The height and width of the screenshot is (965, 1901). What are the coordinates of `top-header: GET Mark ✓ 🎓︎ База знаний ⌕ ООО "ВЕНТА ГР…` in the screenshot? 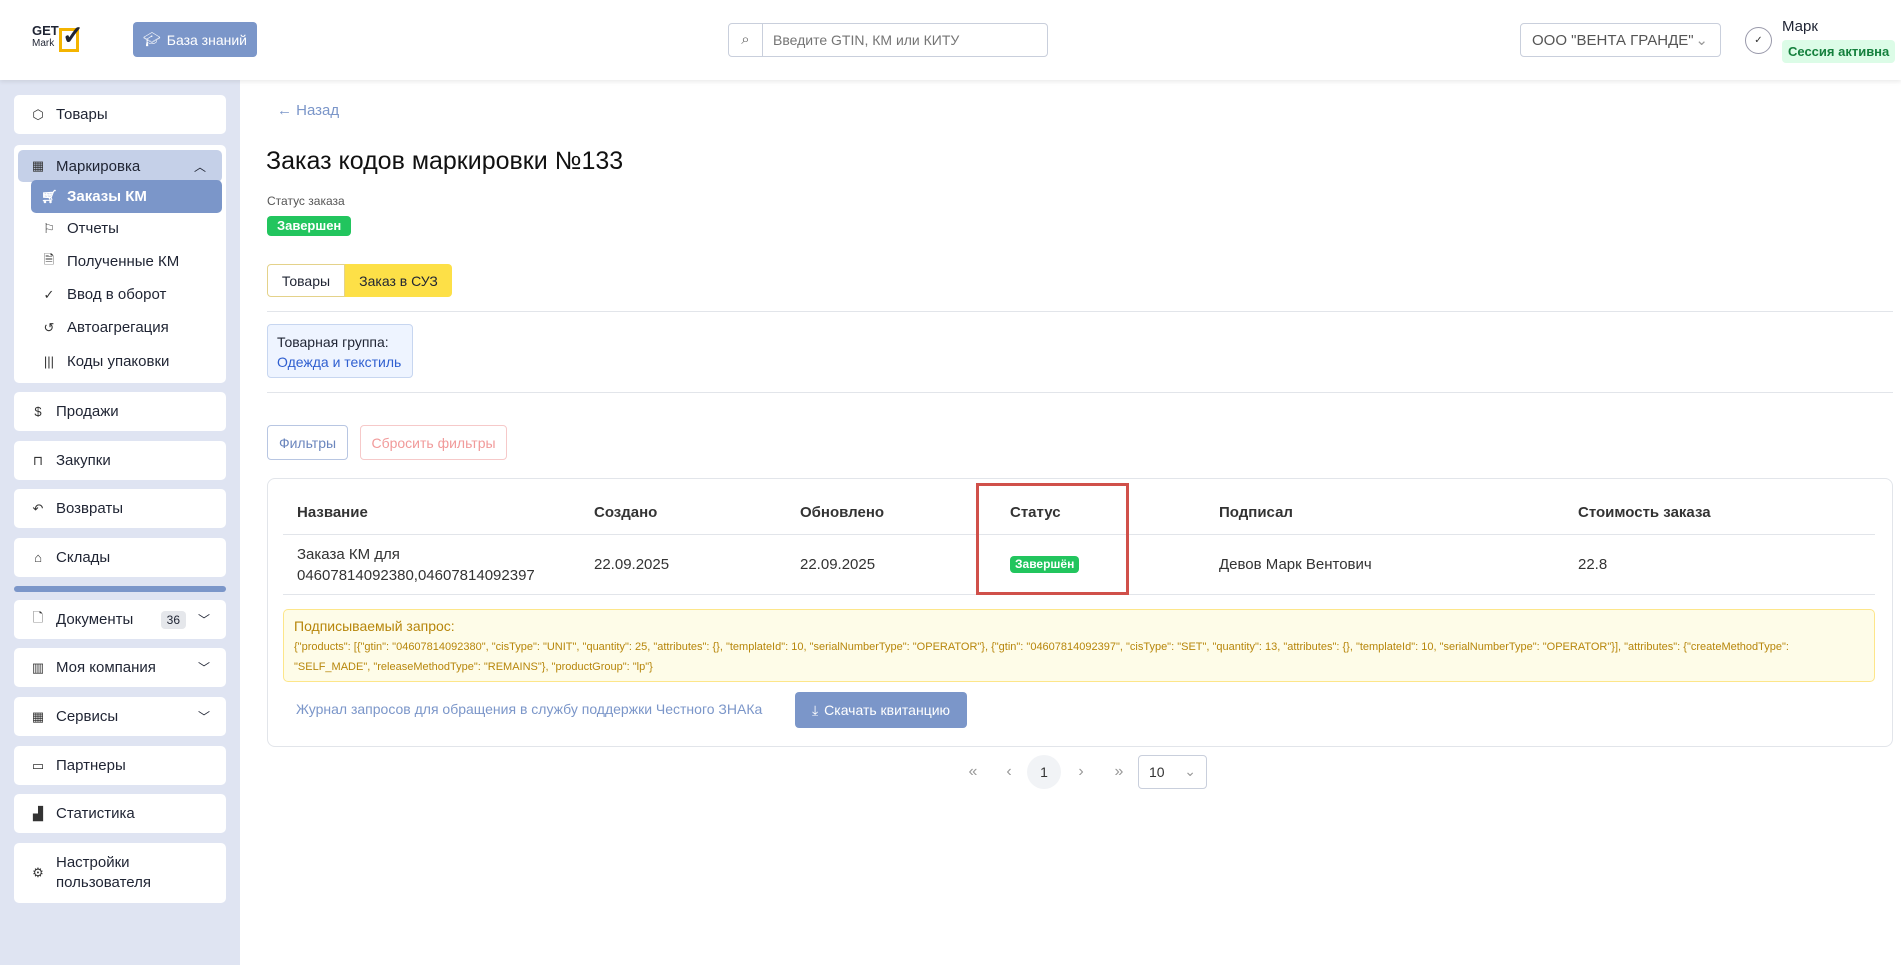 It's located at (950, 40).